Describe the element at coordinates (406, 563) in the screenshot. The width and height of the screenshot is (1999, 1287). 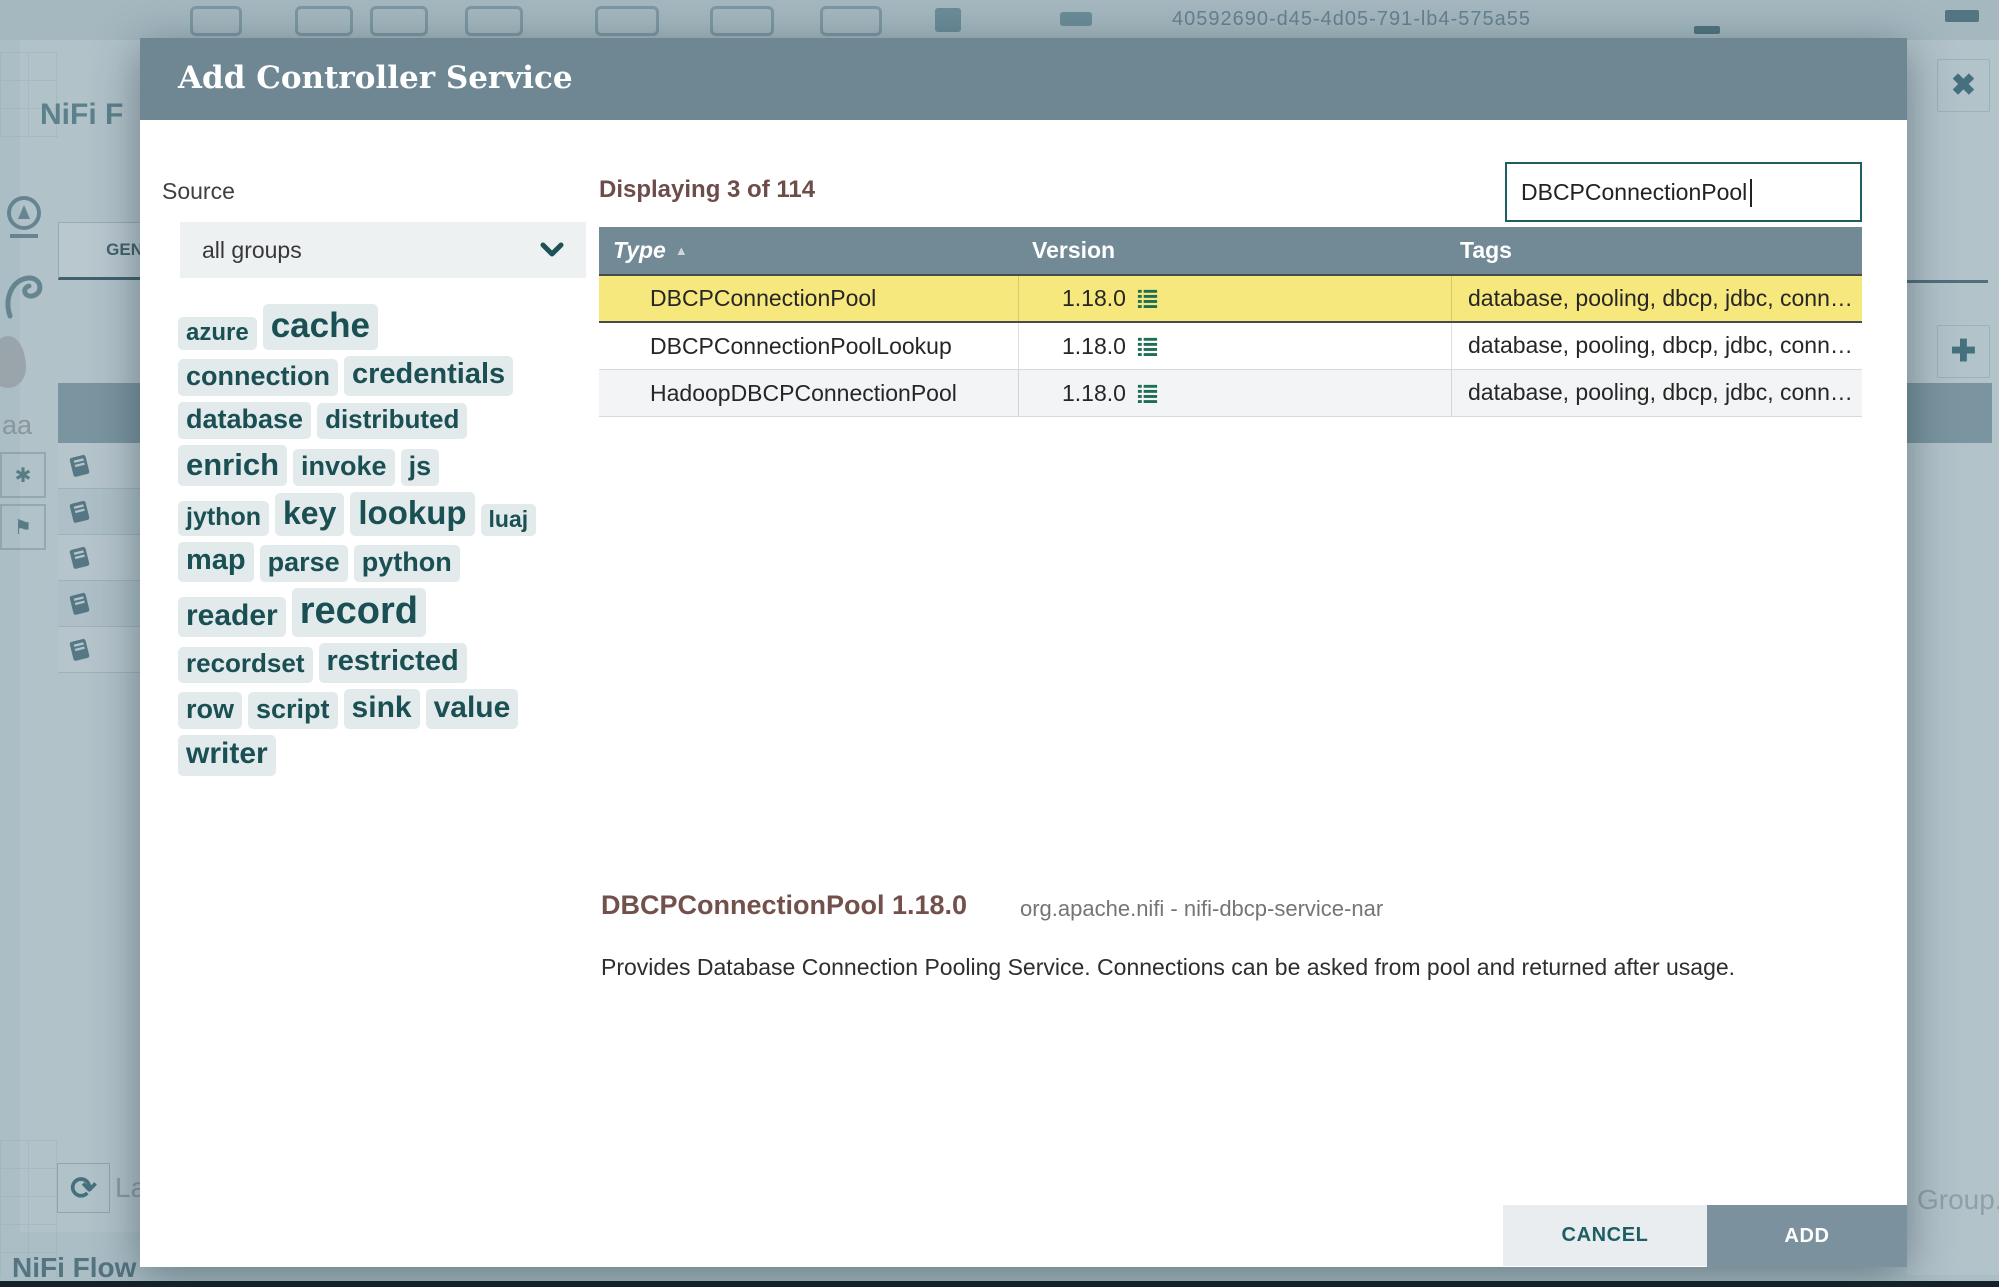
I see `tag-pill-python: python` at that location.